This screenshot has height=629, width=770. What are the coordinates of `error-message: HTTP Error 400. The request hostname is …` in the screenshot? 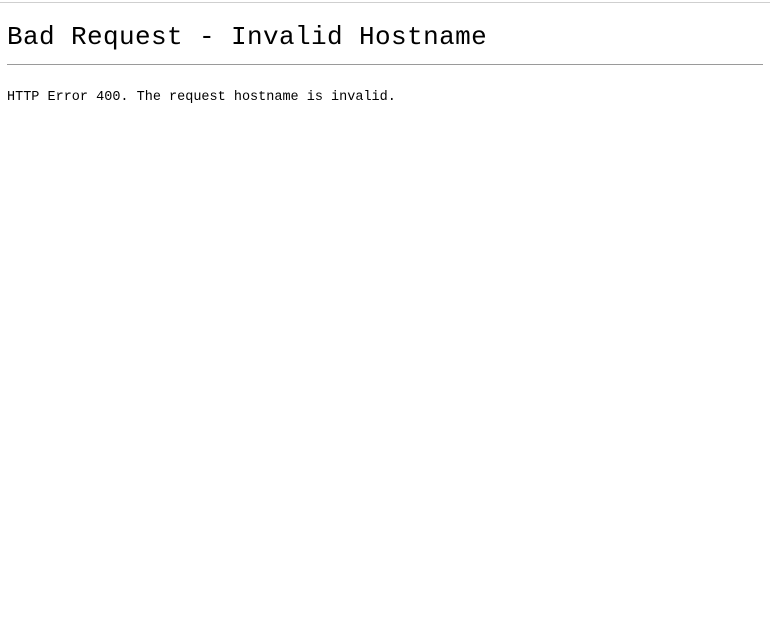 It's located at (201, 97).